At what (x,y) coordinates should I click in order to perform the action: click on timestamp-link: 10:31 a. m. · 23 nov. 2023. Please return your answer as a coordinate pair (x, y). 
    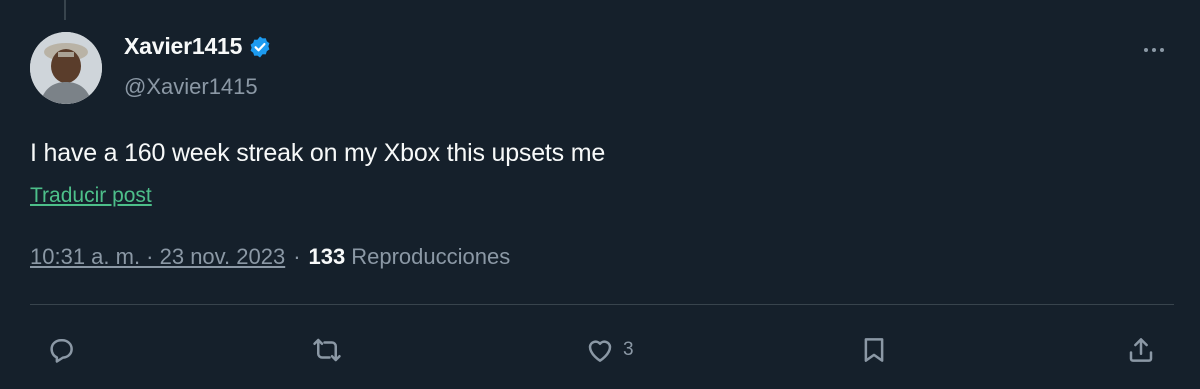
    Looking at the image, I should click on (157, 257).